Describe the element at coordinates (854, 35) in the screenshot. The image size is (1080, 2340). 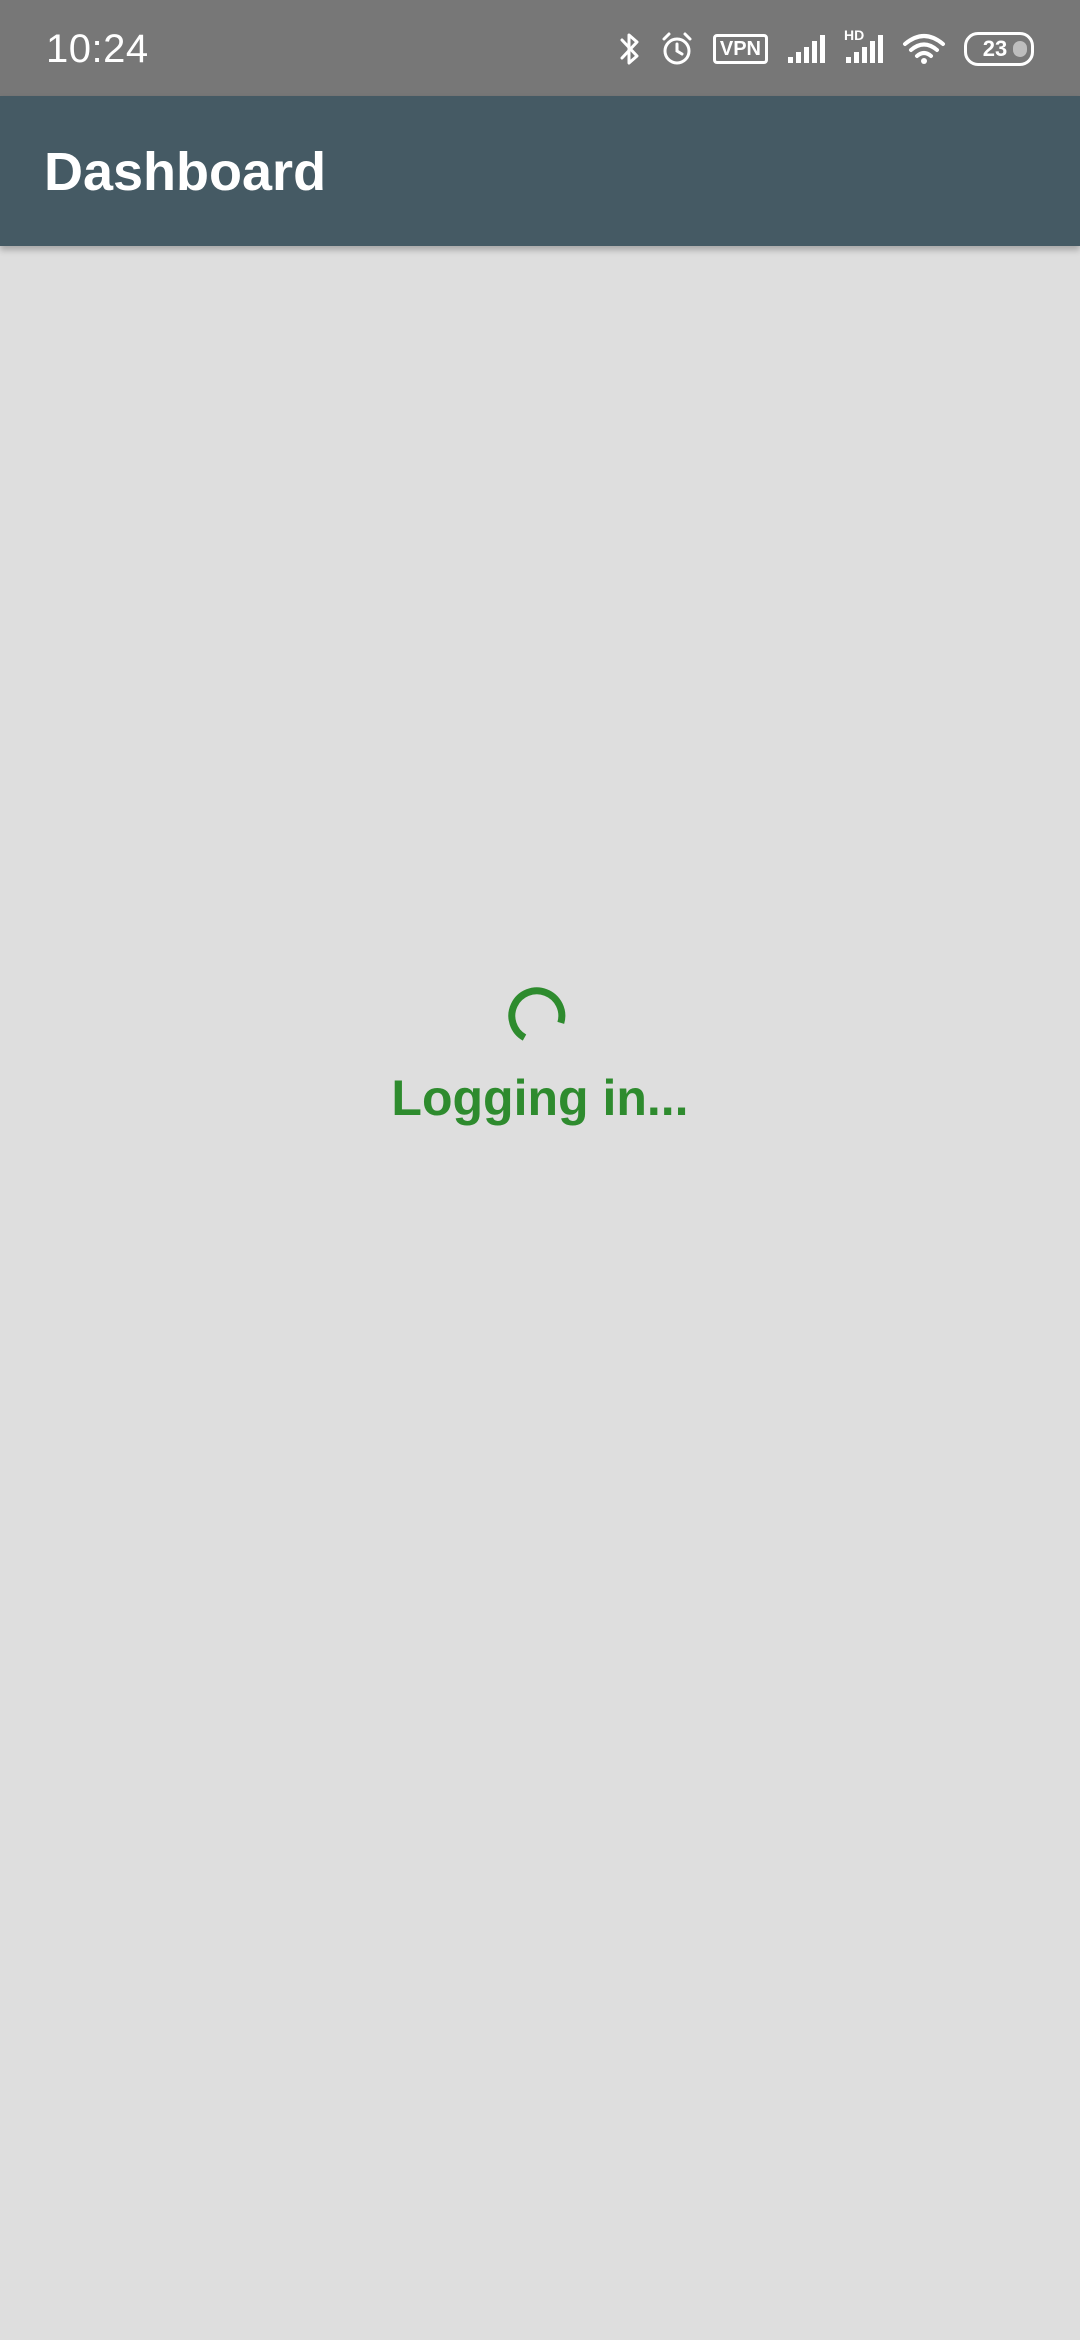
I see `hd-label: HD` at that location.